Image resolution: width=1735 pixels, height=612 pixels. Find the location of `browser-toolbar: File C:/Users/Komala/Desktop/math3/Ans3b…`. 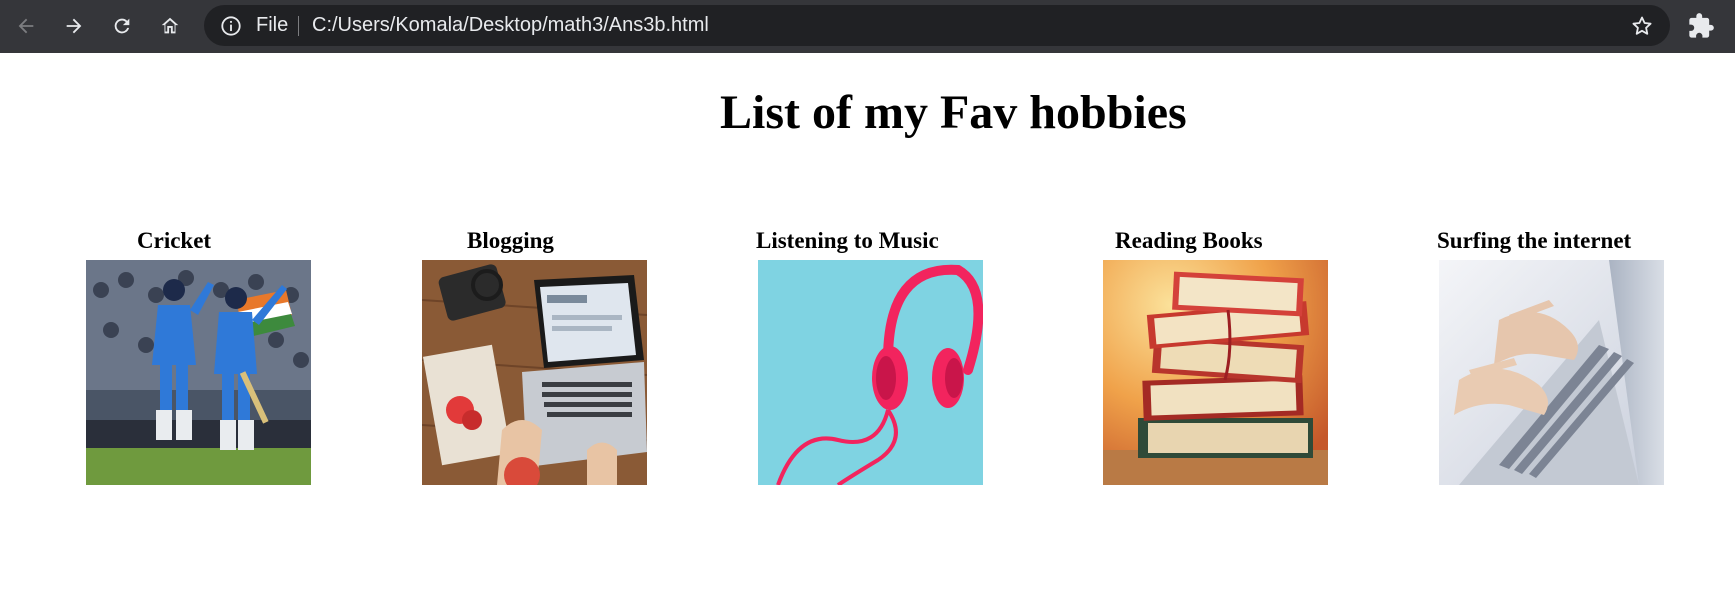

browser-toolbar: File C:/Users/Komala/Desktop/math3/Ans3b… is located at coordinates (867, 26).